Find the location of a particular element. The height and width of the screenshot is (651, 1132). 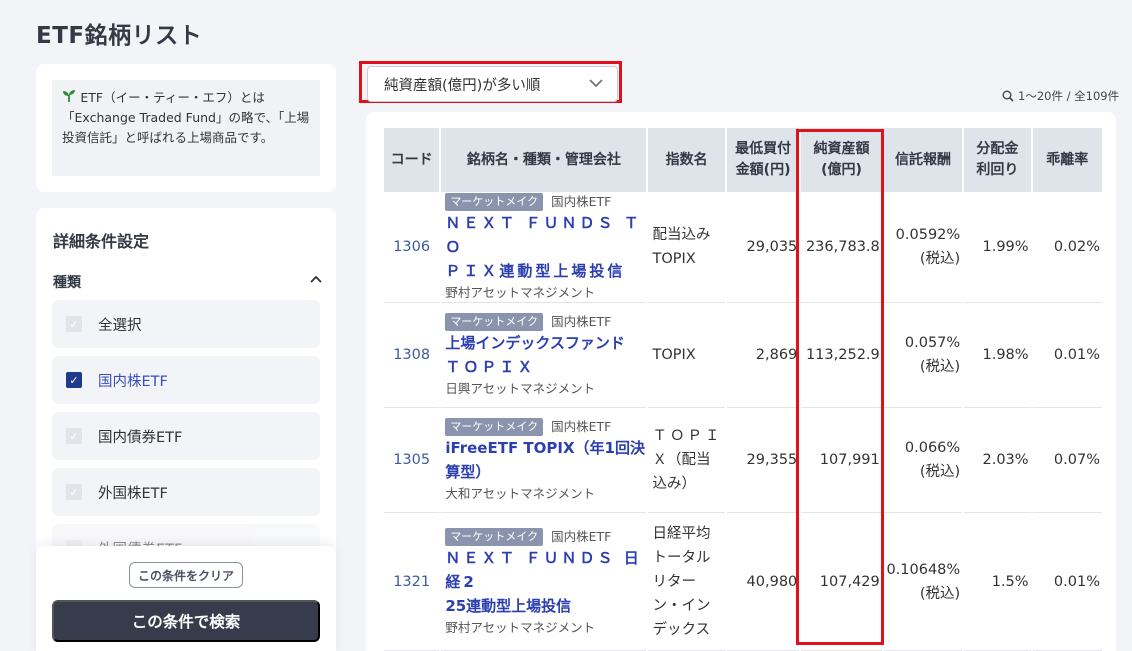

option-domestic-bond-etf: ✓ 国内債券ETF is located at coordinates (186, 436).